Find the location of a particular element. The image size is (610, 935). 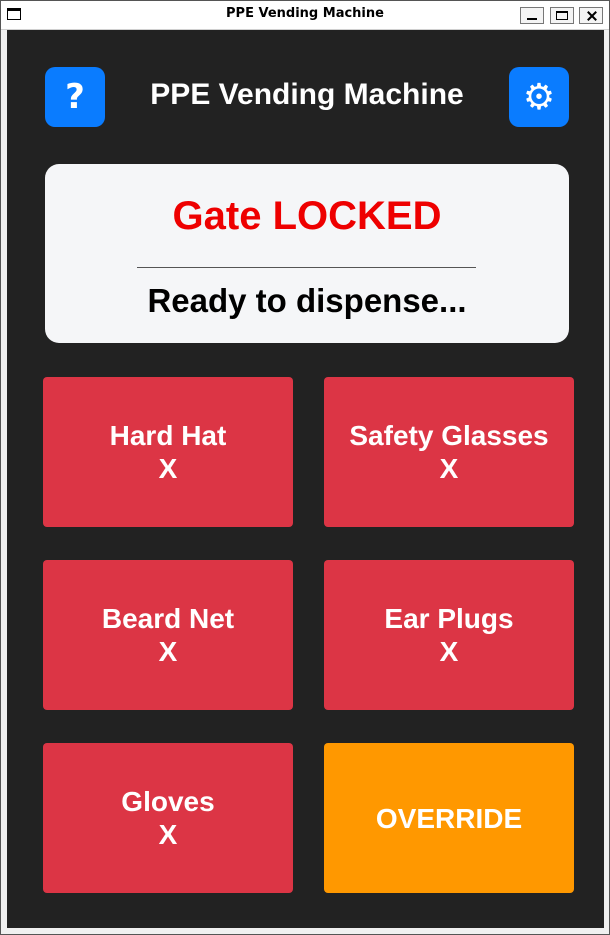

title-bar: PPE Vending Machine is located at coordinates (305, 15).